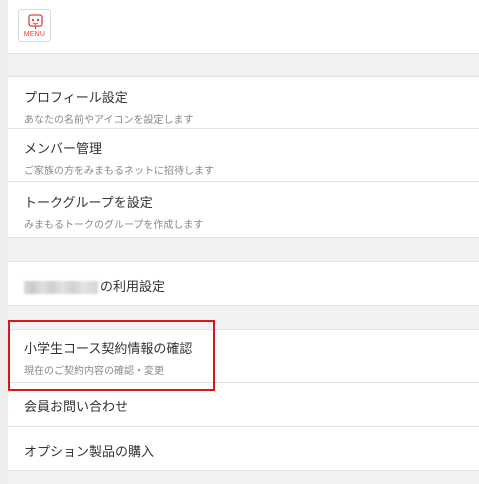 The width and height of the screenshot is (479, 484). Describe the element at coordinates (88, 203) in the screenshot. I see `item-title: トークグループを設定` at that location.